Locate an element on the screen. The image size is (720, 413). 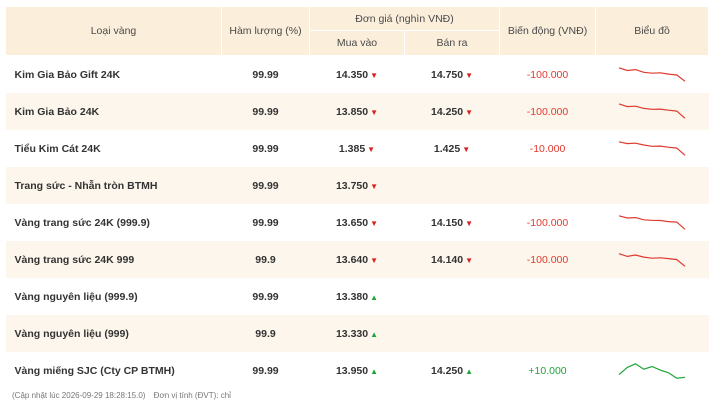
header-change: Biến động (VNĐ) is located at coordinates (548, 31).